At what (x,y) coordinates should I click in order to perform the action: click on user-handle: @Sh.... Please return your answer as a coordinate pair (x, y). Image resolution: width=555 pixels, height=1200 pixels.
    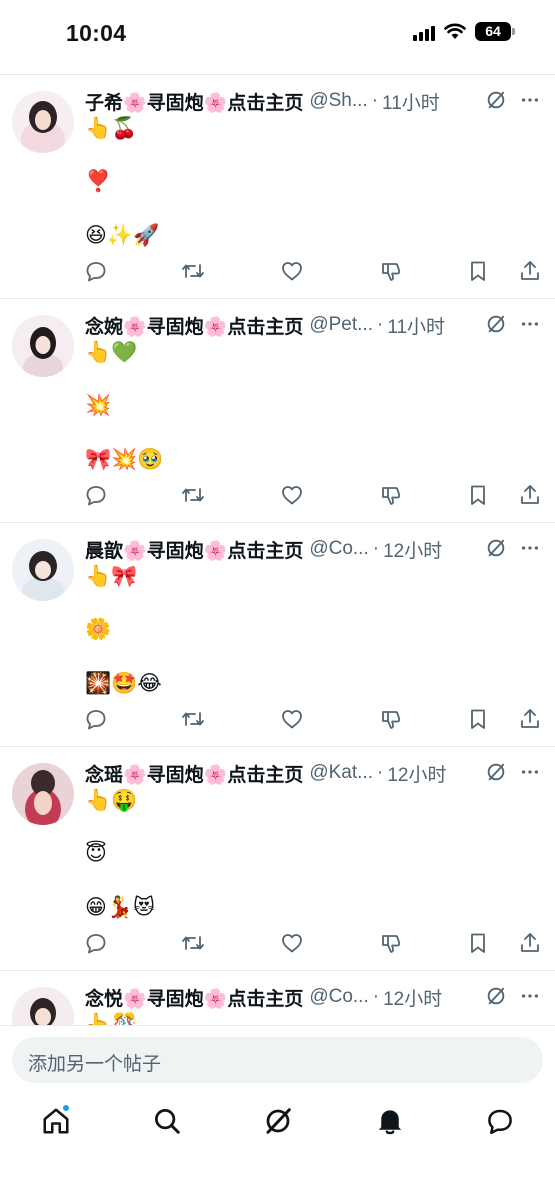
    Looking at the image, I should click on (338, 101).